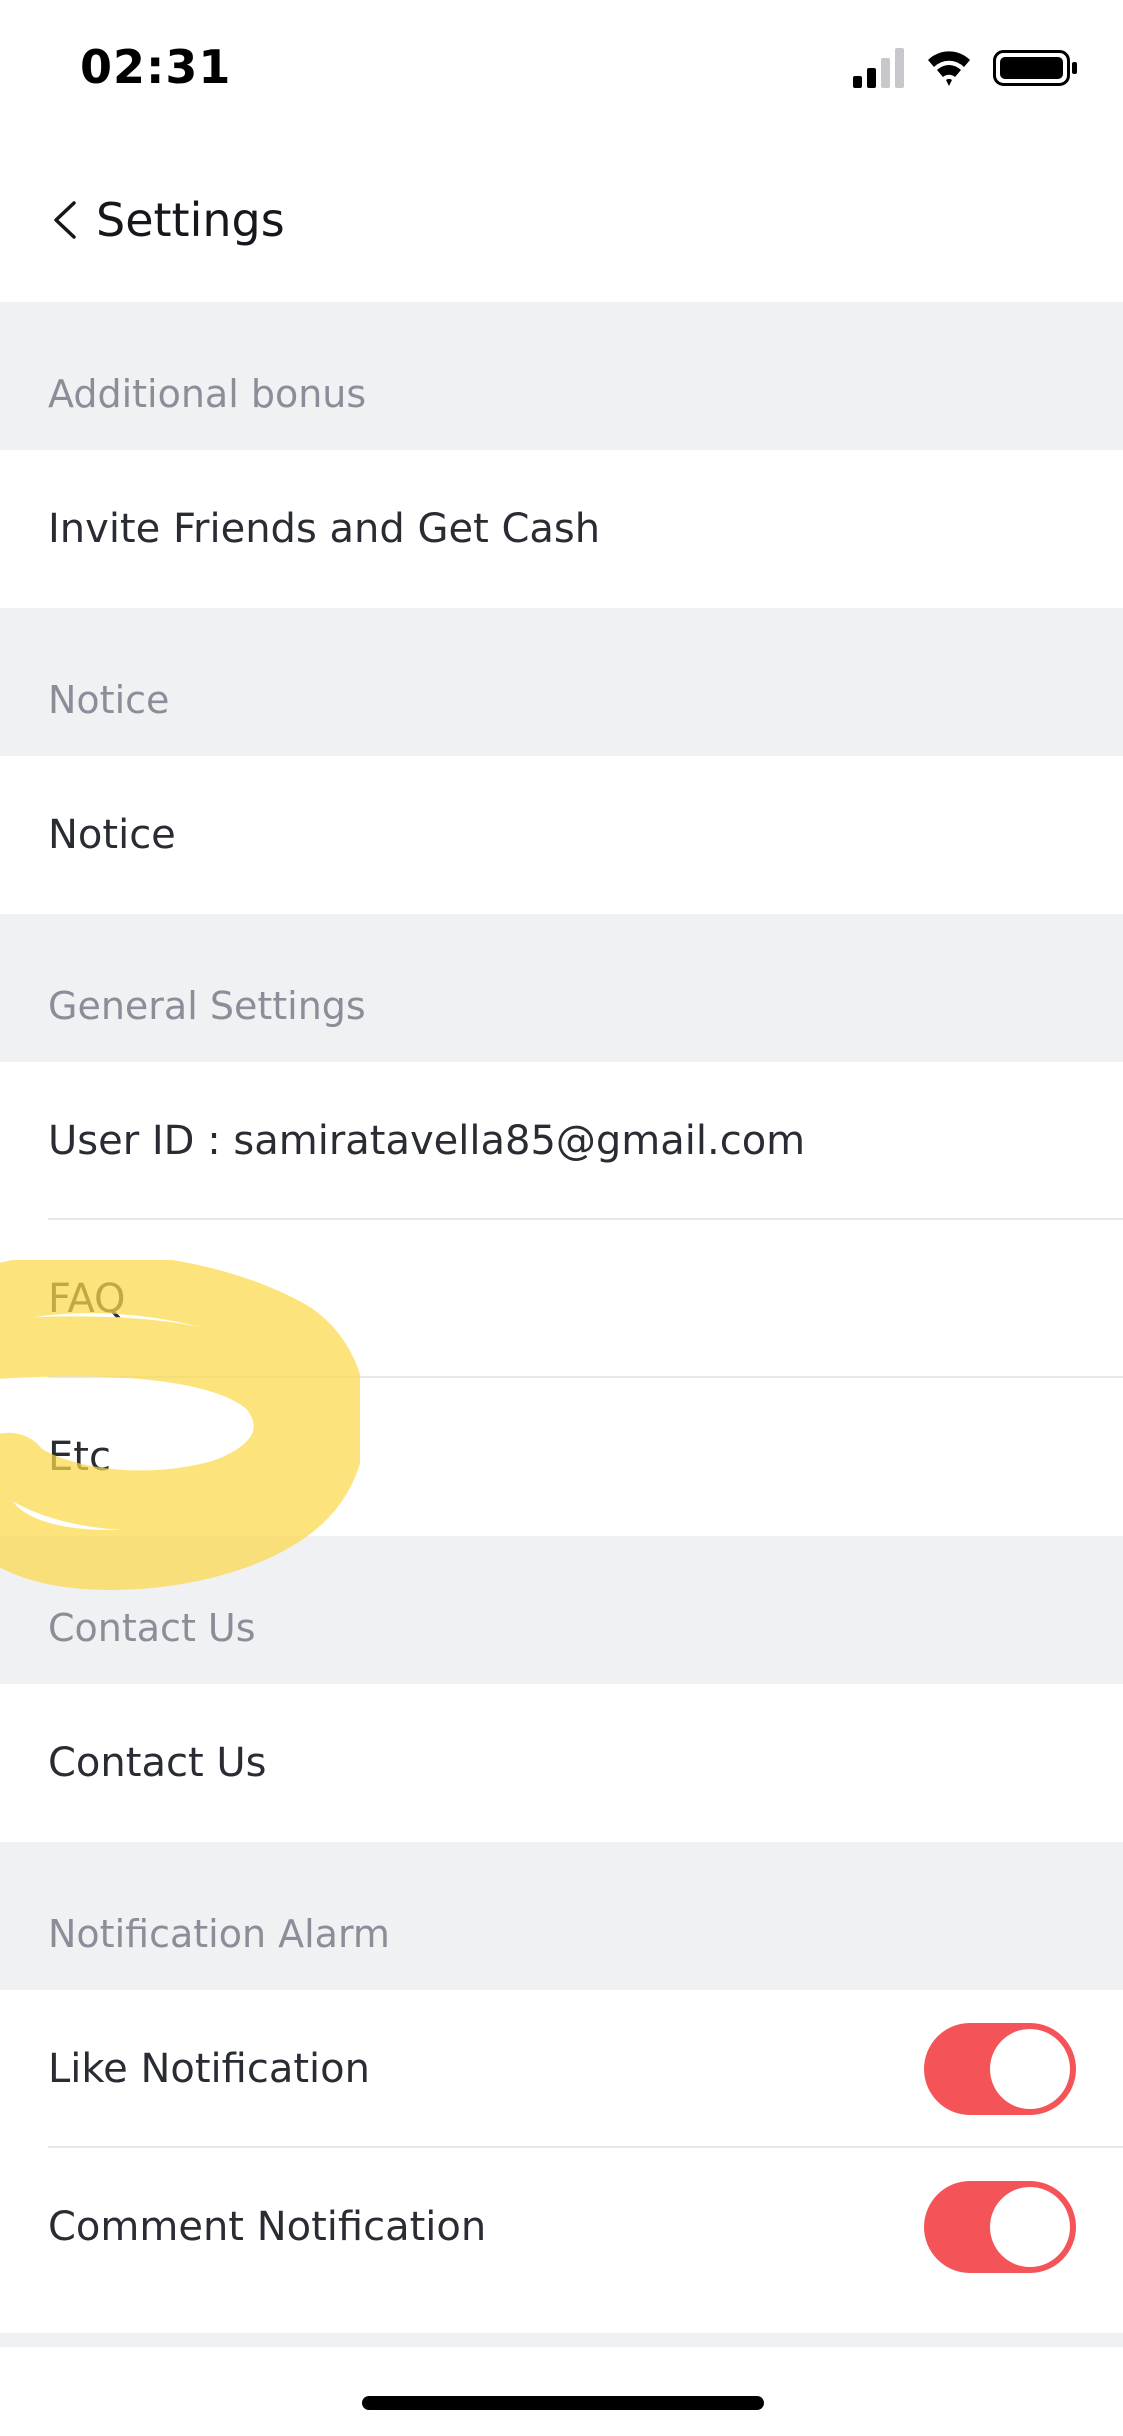 The image size is (1123, 2436). Describe the element at coordinates (79, 1457) in the screenshot. I see `list-item-label: Etc` at that location.